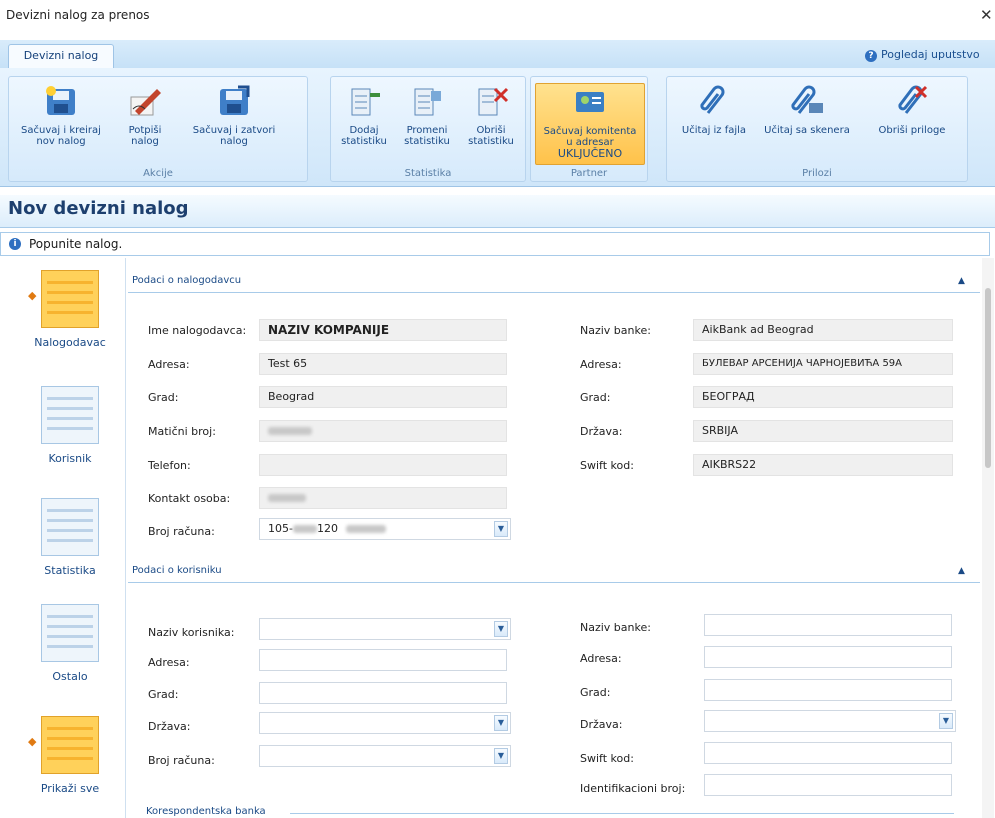  I want to click on correspondent-divider, so click(622, 813).